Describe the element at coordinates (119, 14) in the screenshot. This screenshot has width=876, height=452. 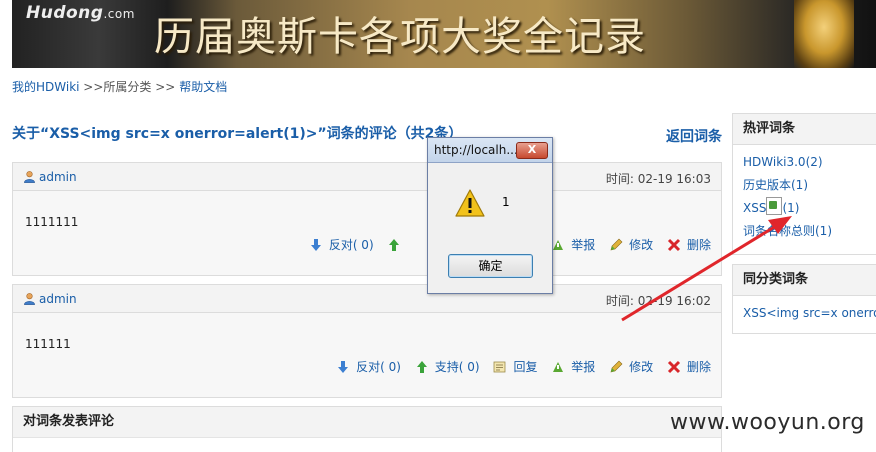
I see `logo-suffix: .com` at that location.